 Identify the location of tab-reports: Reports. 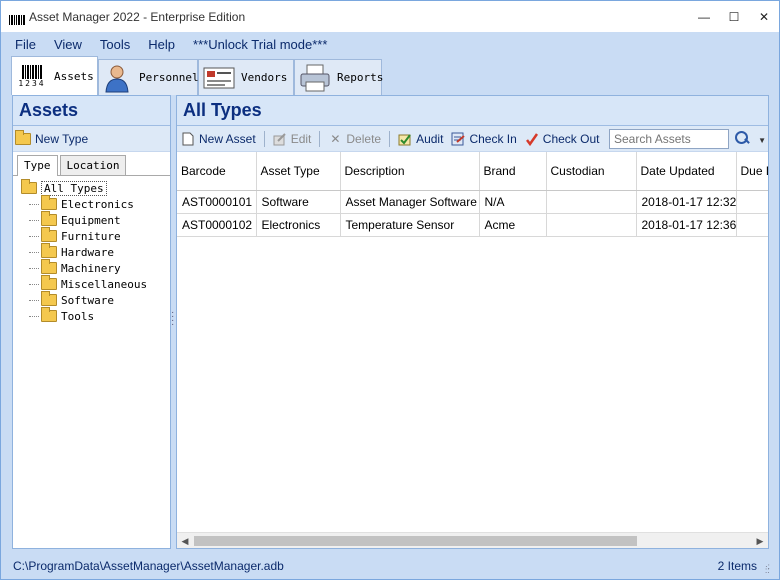
(338, 77).